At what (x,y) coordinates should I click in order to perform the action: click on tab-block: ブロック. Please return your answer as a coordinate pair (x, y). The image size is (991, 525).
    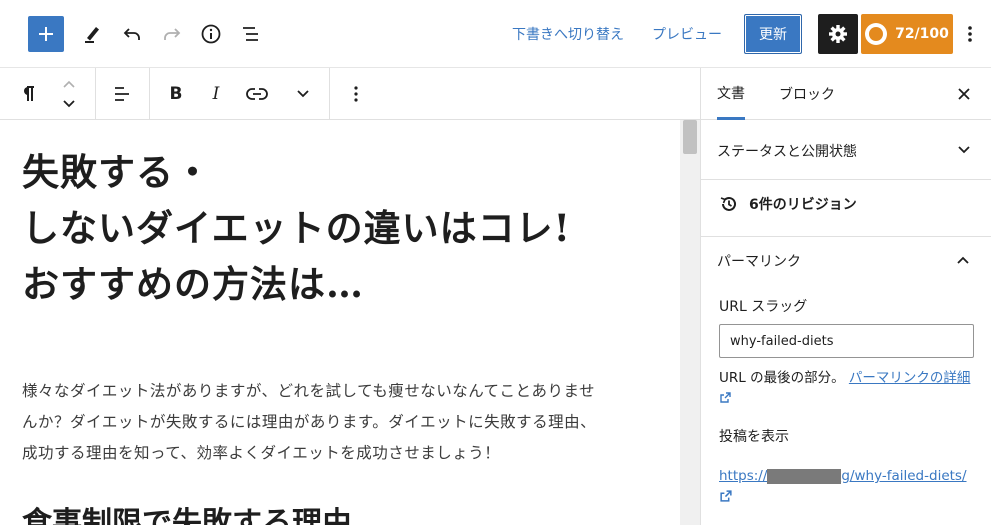
    Looking at the image, I should click on (807, 94).